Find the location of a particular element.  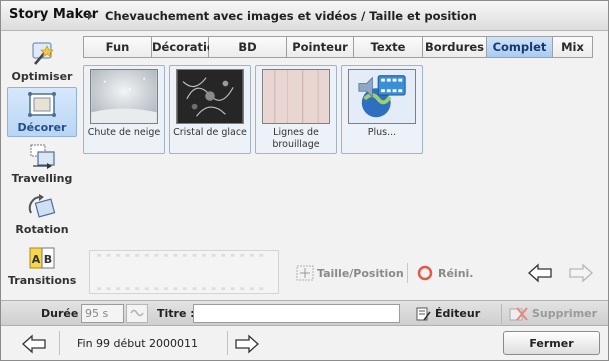

footer: Fin 99 début 2000011 Fermer is located at coordinates (304, 343).